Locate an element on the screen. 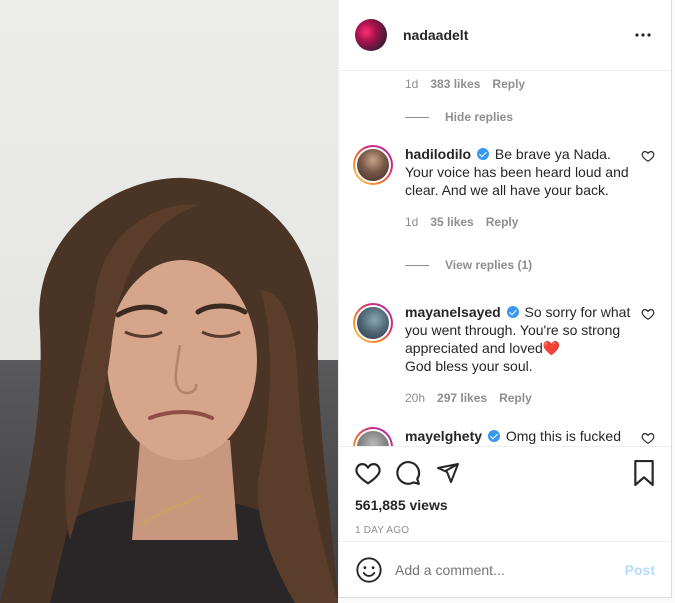 This screenshot has height=603, width=675. view-count: 561,885 views is located at coordinates (505, 505).